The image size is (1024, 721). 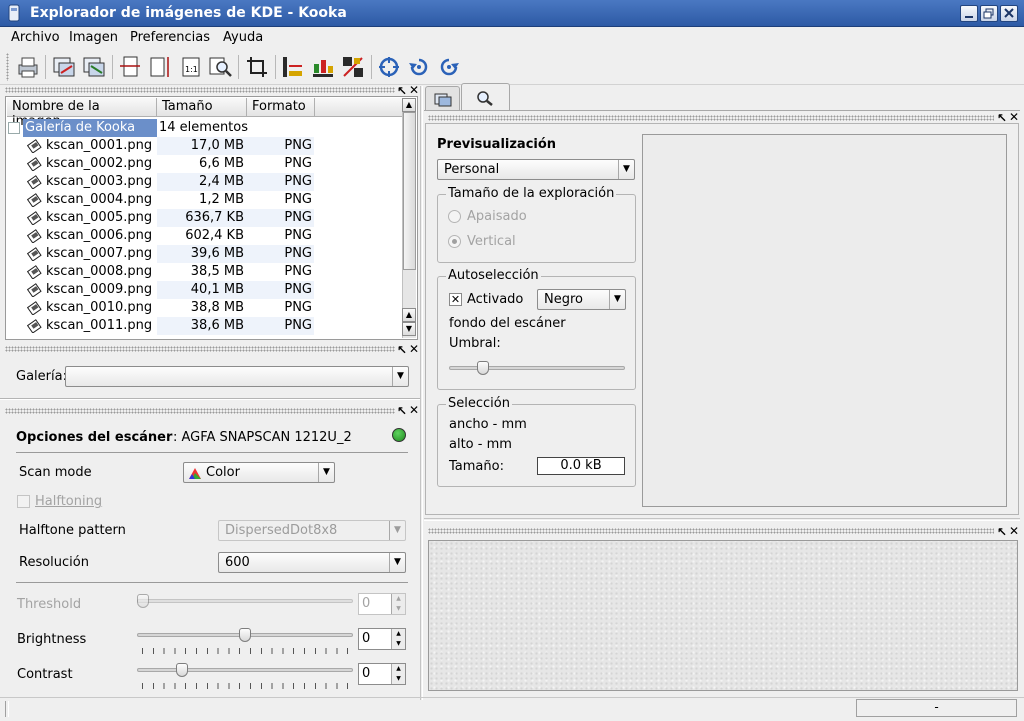 What do you see at coordinates (94, 67) in the screenshot?
I see `save-scan-icon` at bounding box center [94, 67].